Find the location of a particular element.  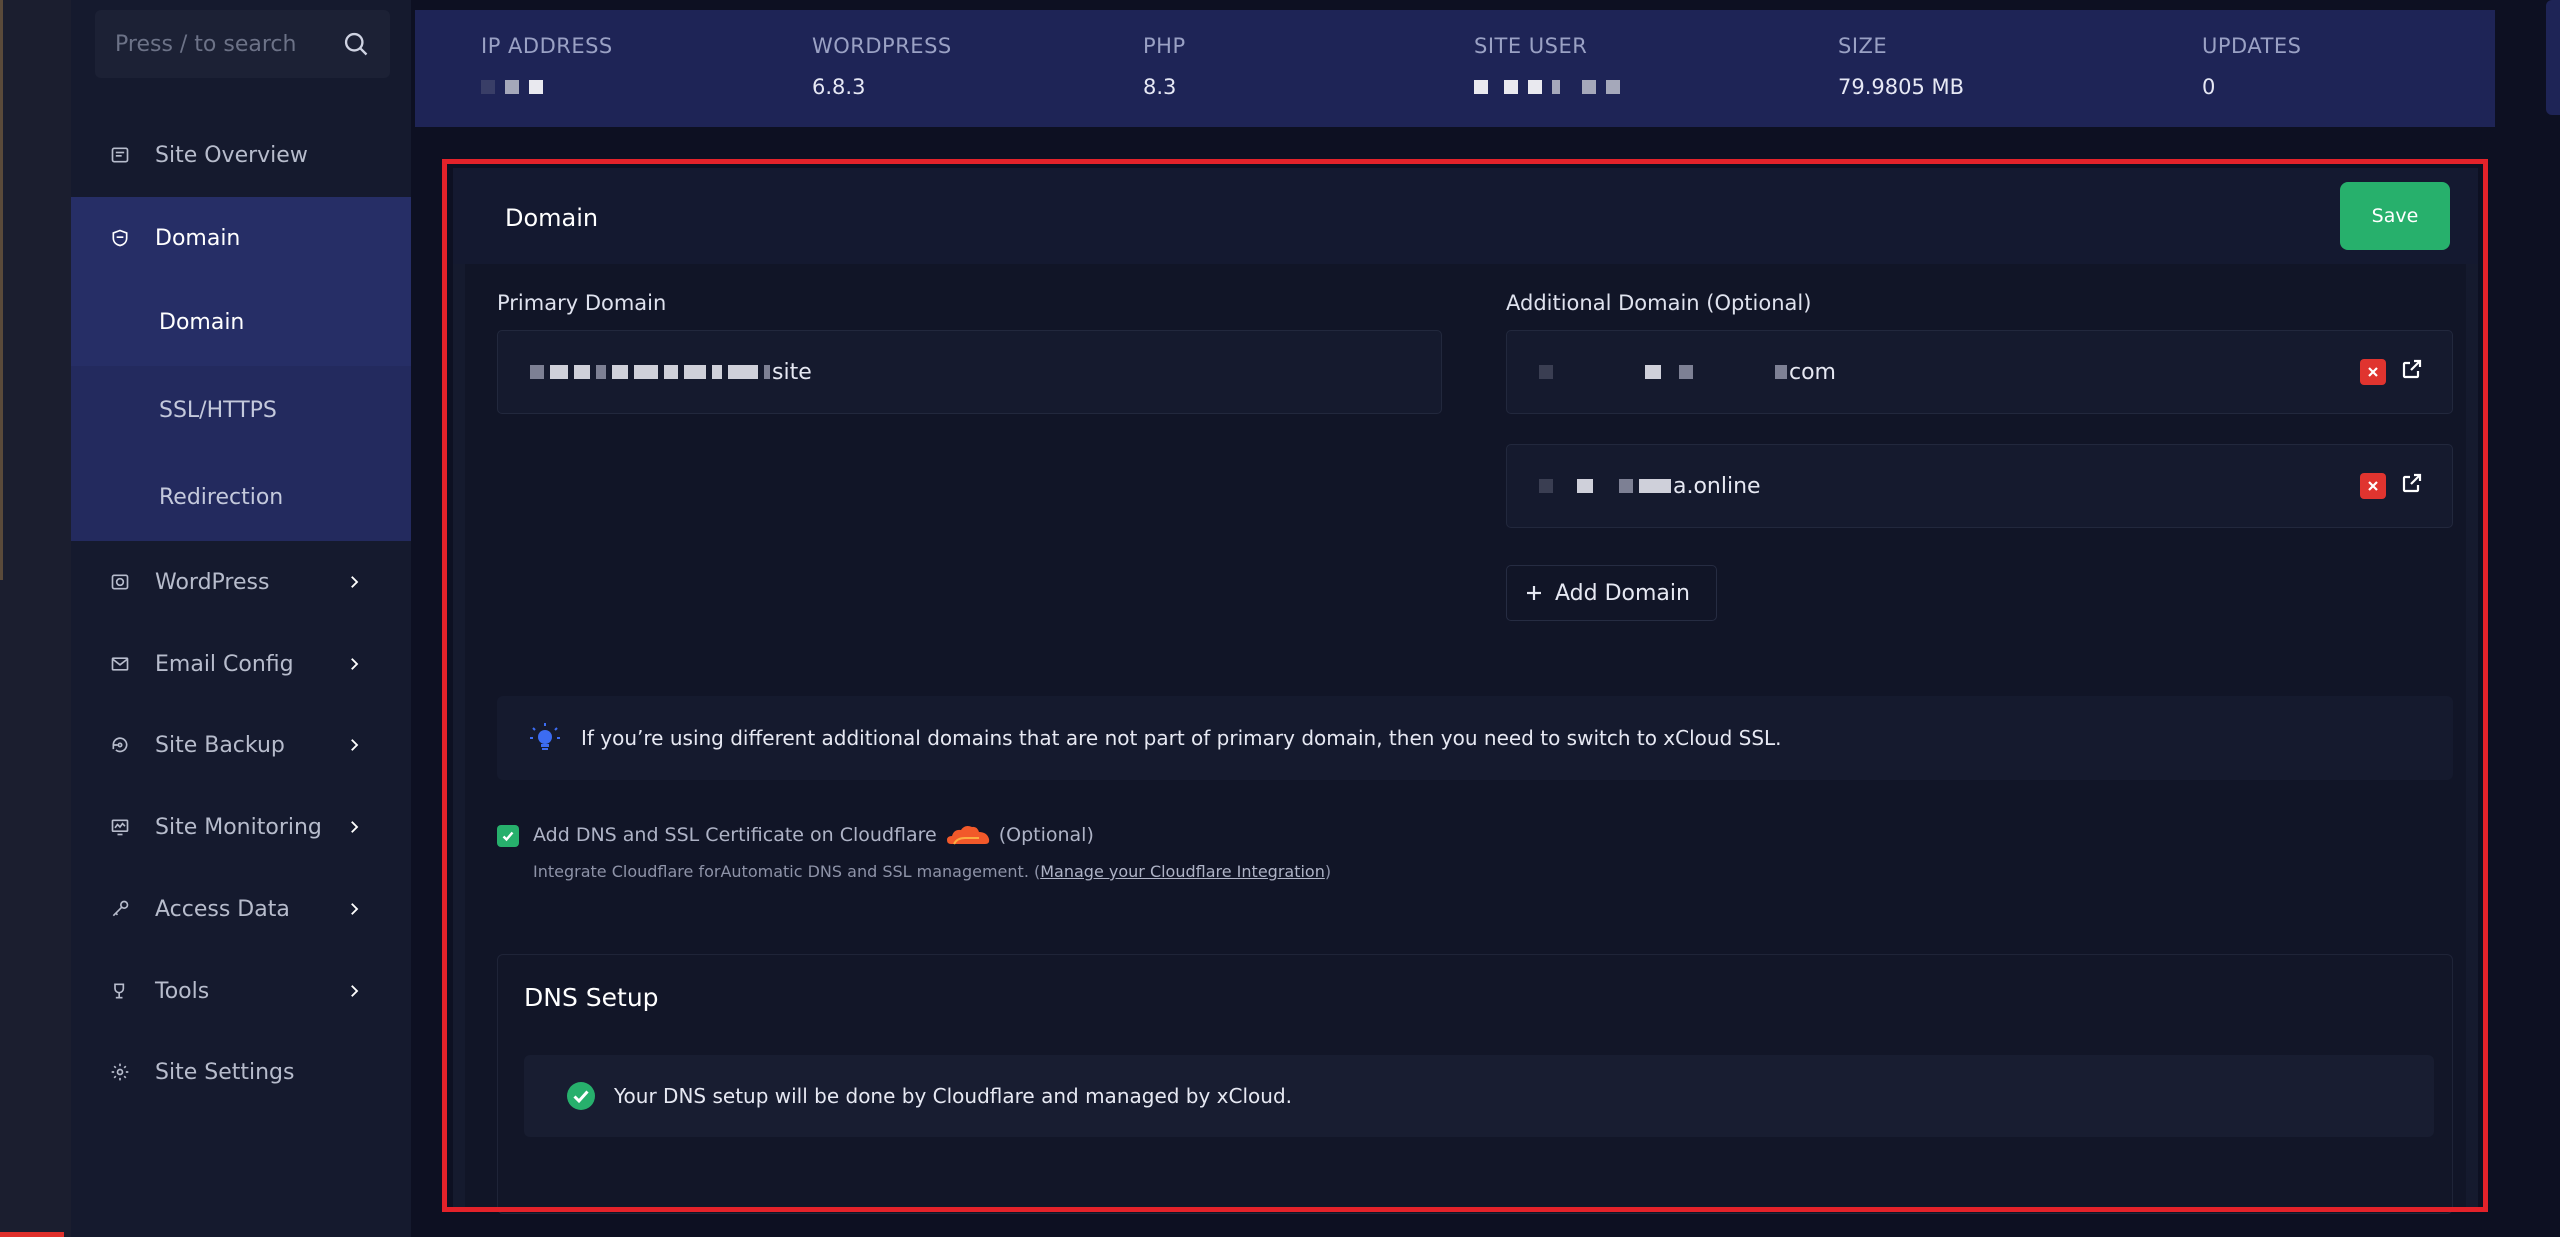

monitor-icon is located at coordinates (120, 827).